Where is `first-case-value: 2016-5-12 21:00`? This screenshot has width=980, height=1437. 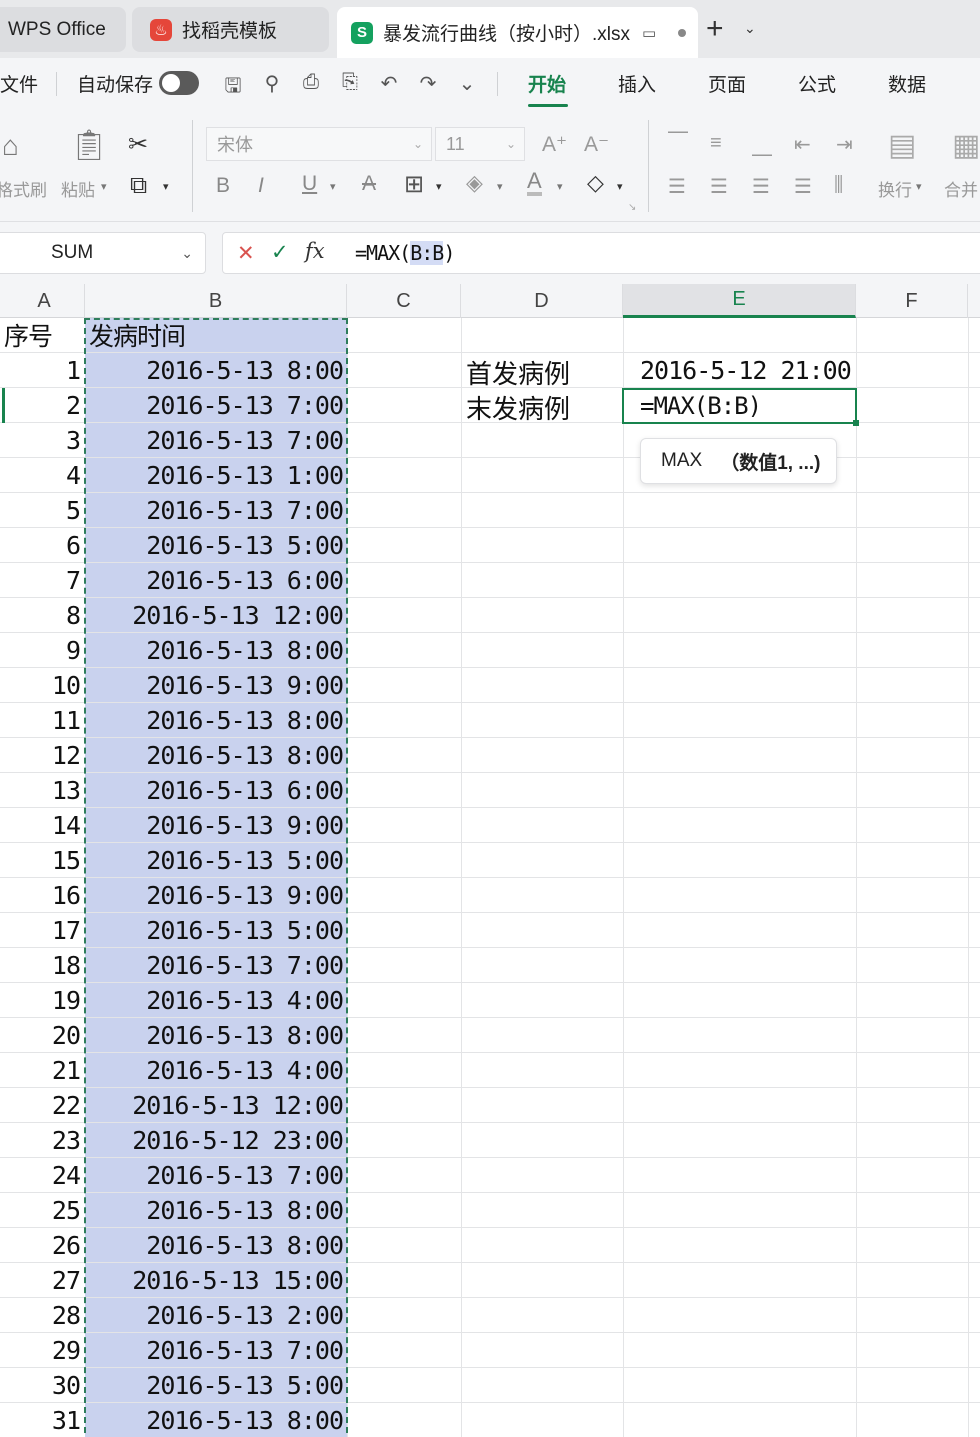 first-case-value: 2016-5-12 21:00 is located at coordinates (746, 370).